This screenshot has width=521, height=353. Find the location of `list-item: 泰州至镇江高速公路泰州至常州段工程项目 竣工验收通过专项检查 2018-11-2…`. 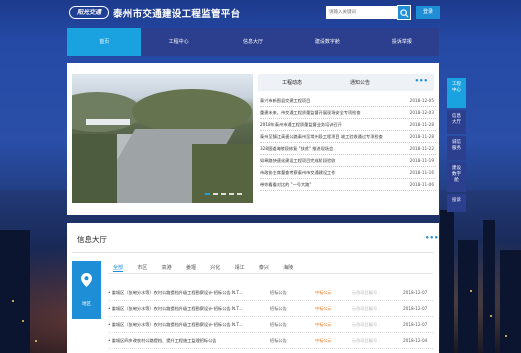

list-item: 泰州至镇江高速公路泰州至常州段工程项目 竣工验收通过专项检查 2018-11-2… is located at coordinates (348, 137).